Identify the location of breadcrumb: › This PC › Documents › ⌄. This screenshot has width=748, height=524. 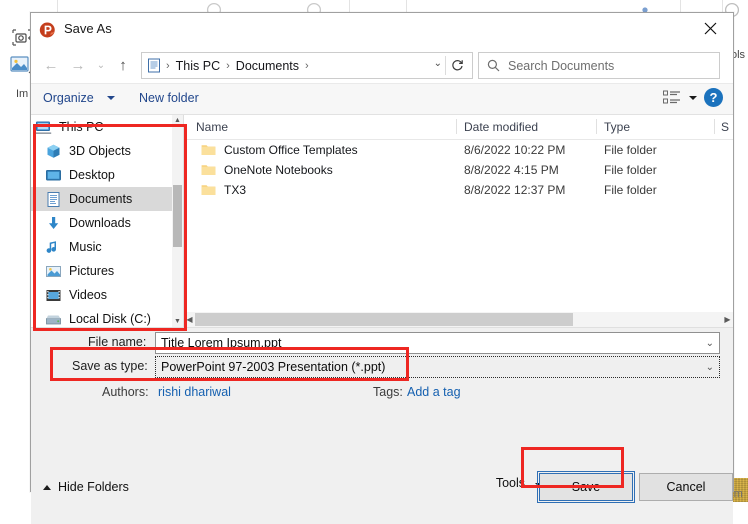
(307, 65).